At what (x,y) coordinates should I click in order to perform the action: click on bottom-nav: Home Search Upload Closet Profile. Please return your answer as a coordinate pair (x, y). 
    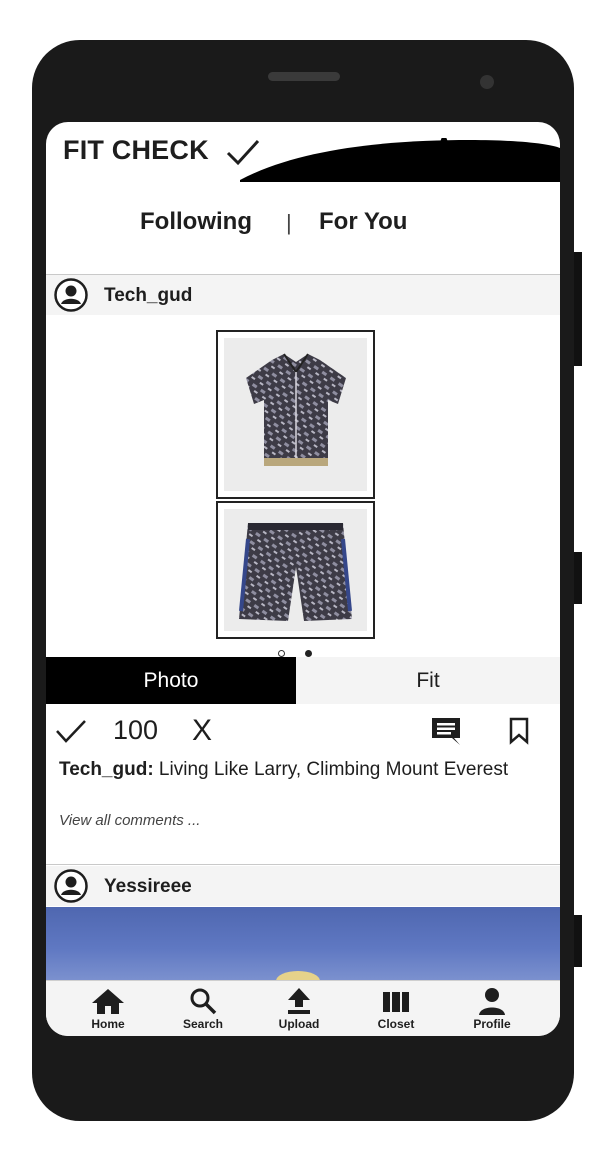
    Looking at the image, I should click on (303, 1008).